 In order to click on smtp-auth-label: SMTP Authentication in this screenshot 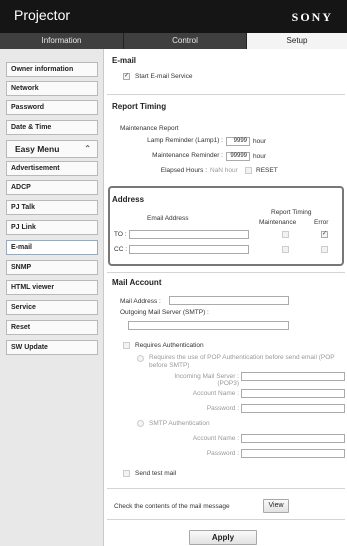, I will do `click(179, 423)`.